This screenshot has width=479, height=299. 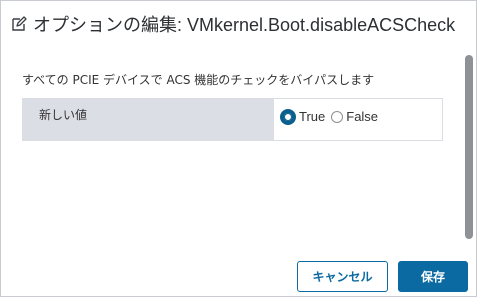 I want to click on new-value-row: 新しい値 True False, so click(x=232, y=119).